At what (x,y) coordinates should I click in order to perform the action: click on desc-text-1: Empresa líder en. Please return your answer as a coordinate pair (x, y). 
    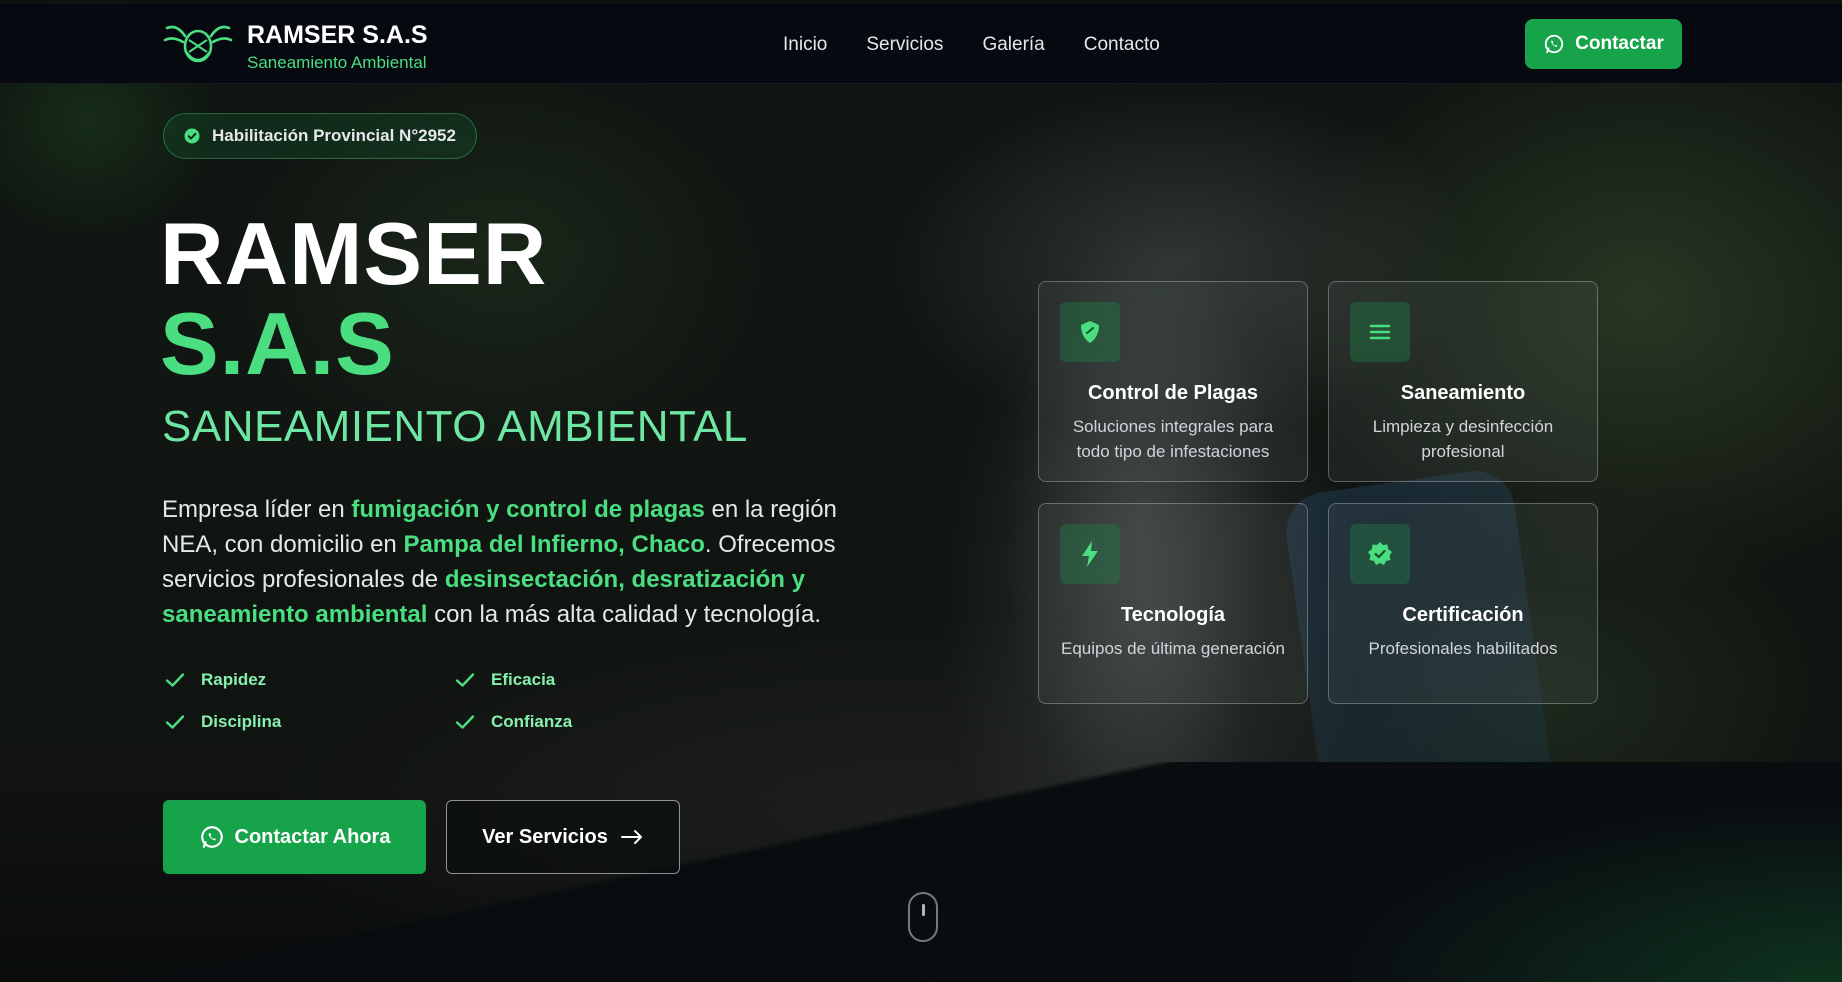
    Looking at the image, I should click on (257, 509).